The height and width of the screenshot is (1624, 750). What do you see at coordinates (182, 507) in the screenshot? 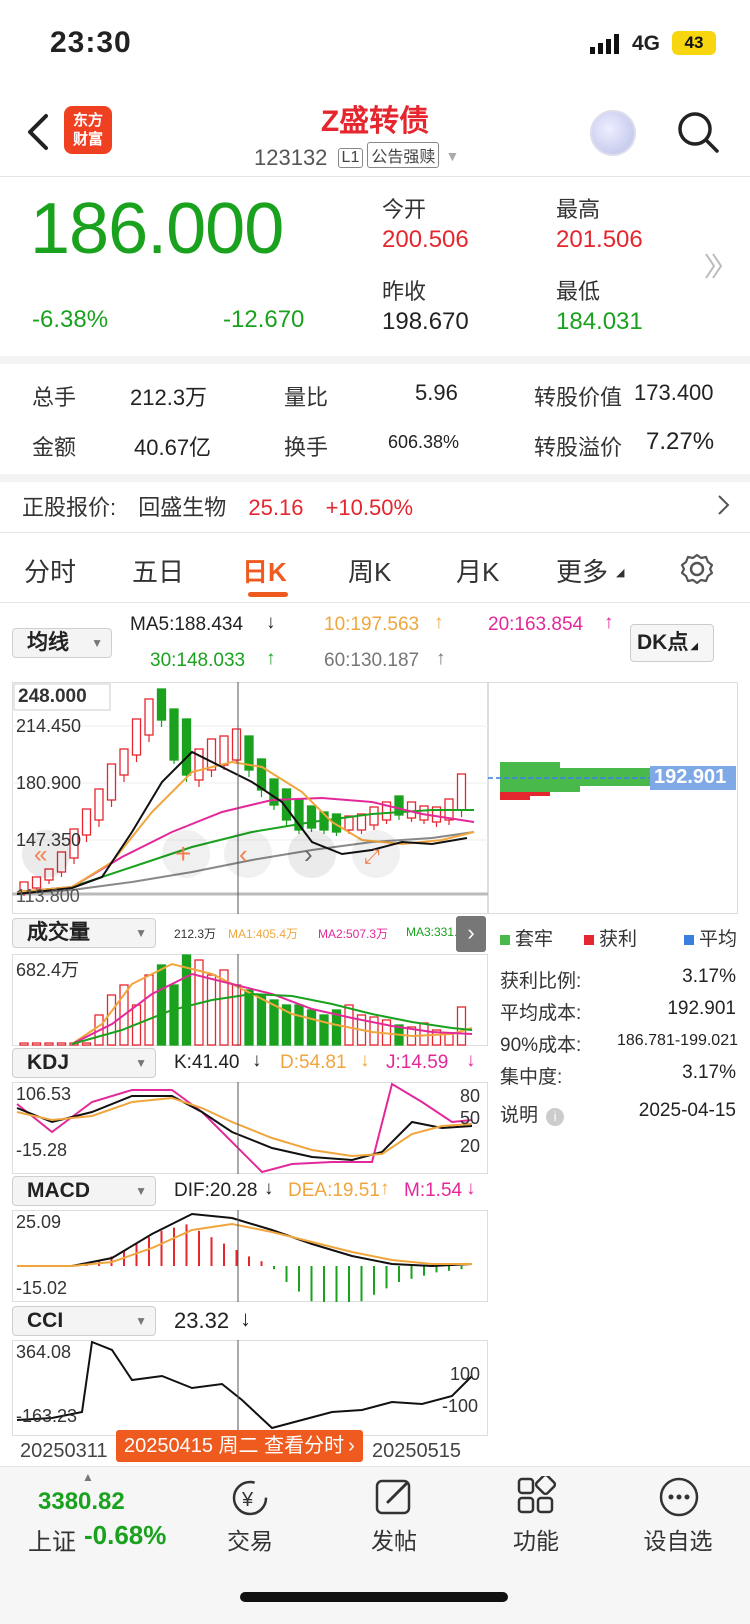
I see `underlying-name: 回盛生物` at bounding box center [182, 507].